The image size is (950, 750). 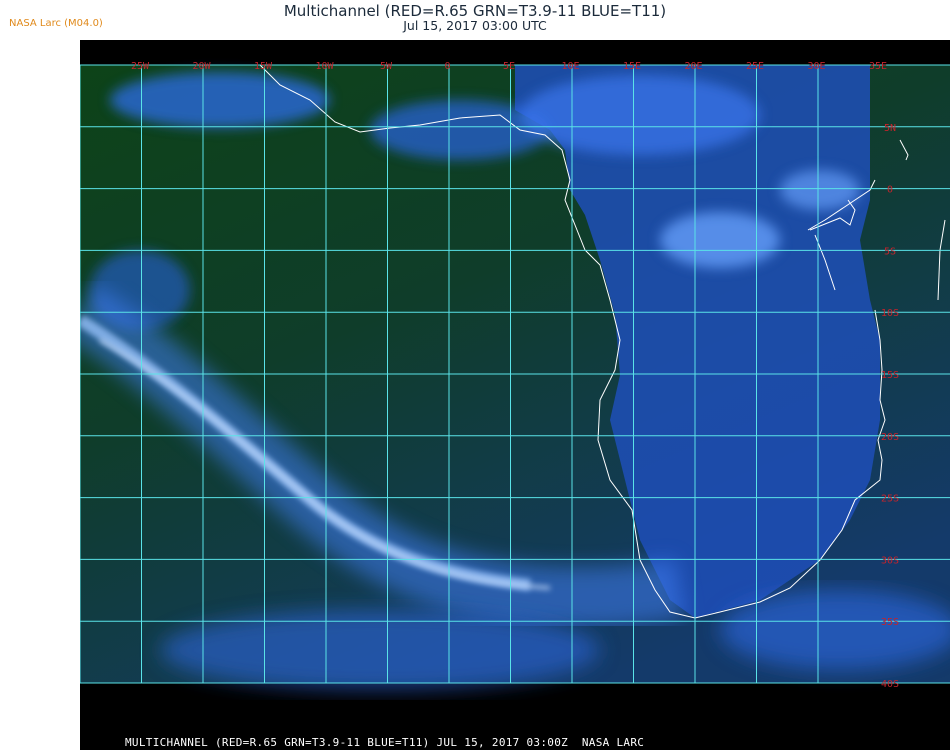 What do you see at coordinates (201, 66) in the screenshot?
I see `longitude-label: 20W` at bounding box center [201, 66].